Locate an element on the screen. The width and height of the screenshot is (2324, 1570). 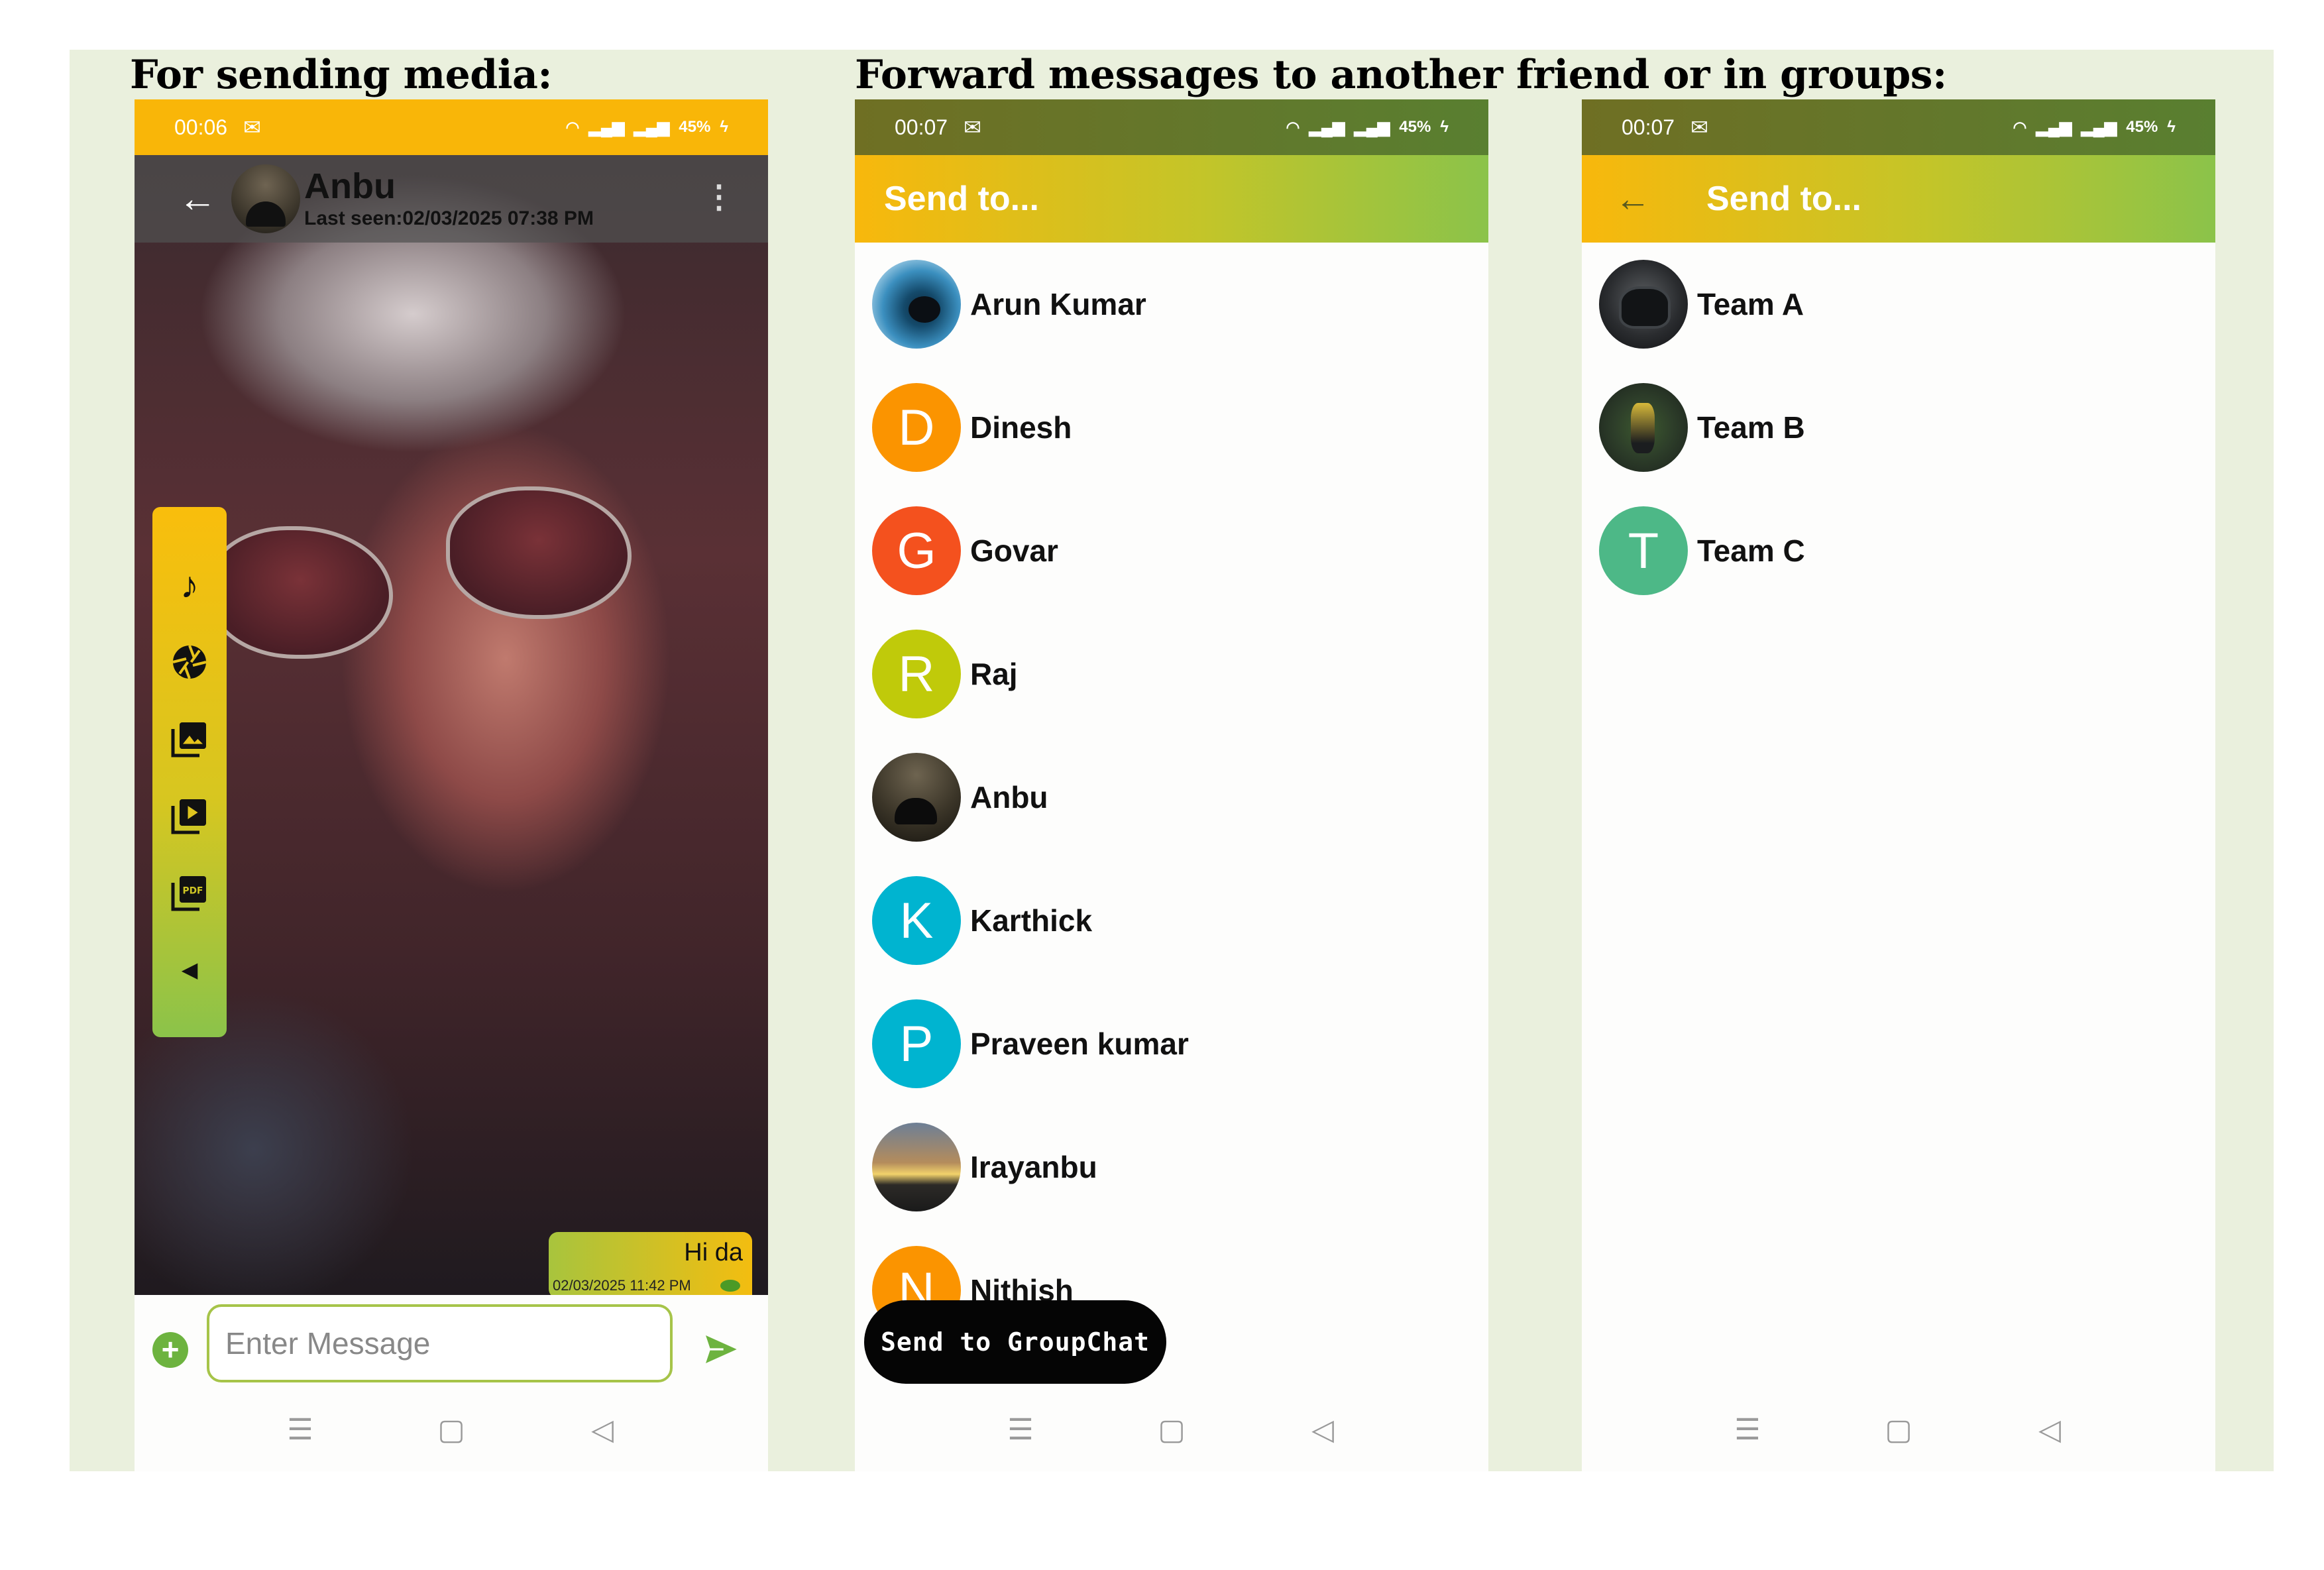
contact-name: Raj is located at coordinates (994, 674).